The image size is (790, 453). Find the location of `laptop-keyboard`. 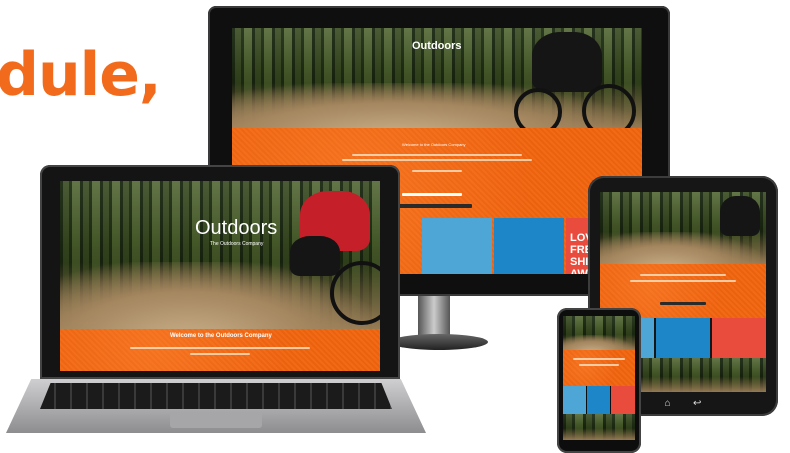

laptop-keyboard is located at coordinates (216, 396).